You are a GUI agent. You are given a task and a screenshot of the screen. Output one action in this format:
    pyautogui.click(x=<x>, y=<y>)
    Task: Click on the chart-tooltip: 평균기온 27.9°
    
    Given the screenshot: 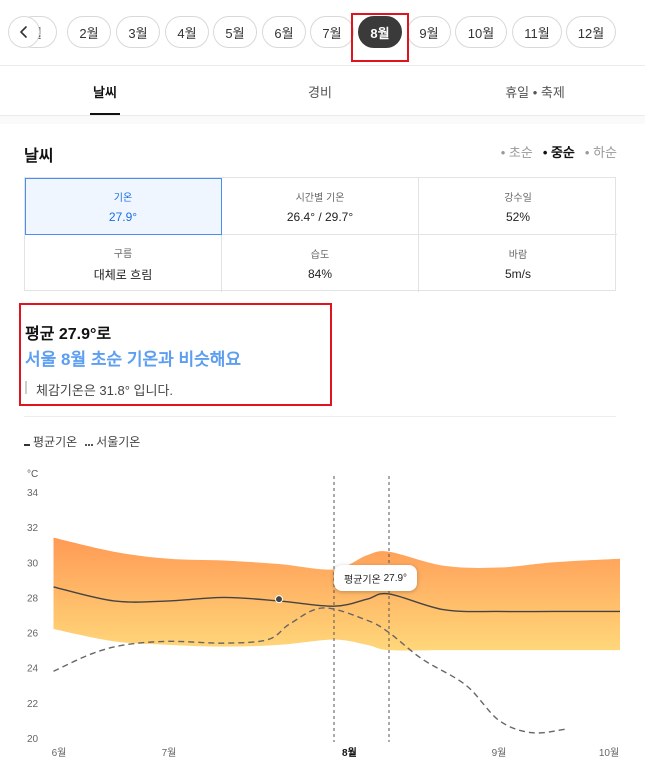 What is the action you would take?
    pyautogui.click(x=376, y=578)
    